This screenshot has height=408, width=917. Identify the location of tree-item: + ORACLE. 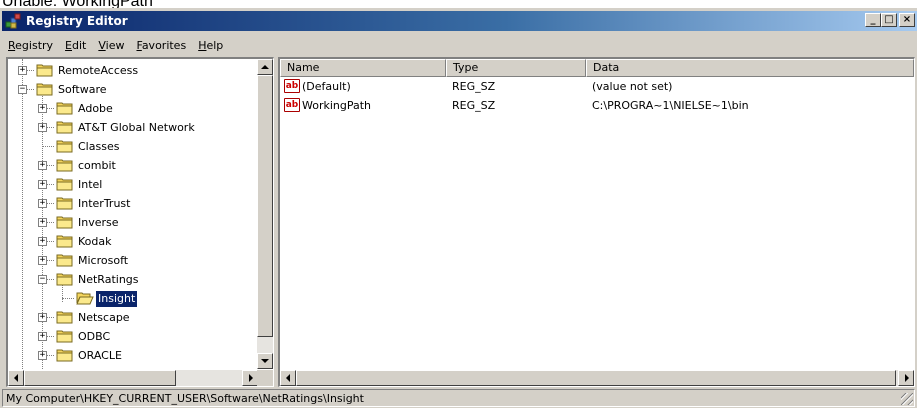
(133, 356).